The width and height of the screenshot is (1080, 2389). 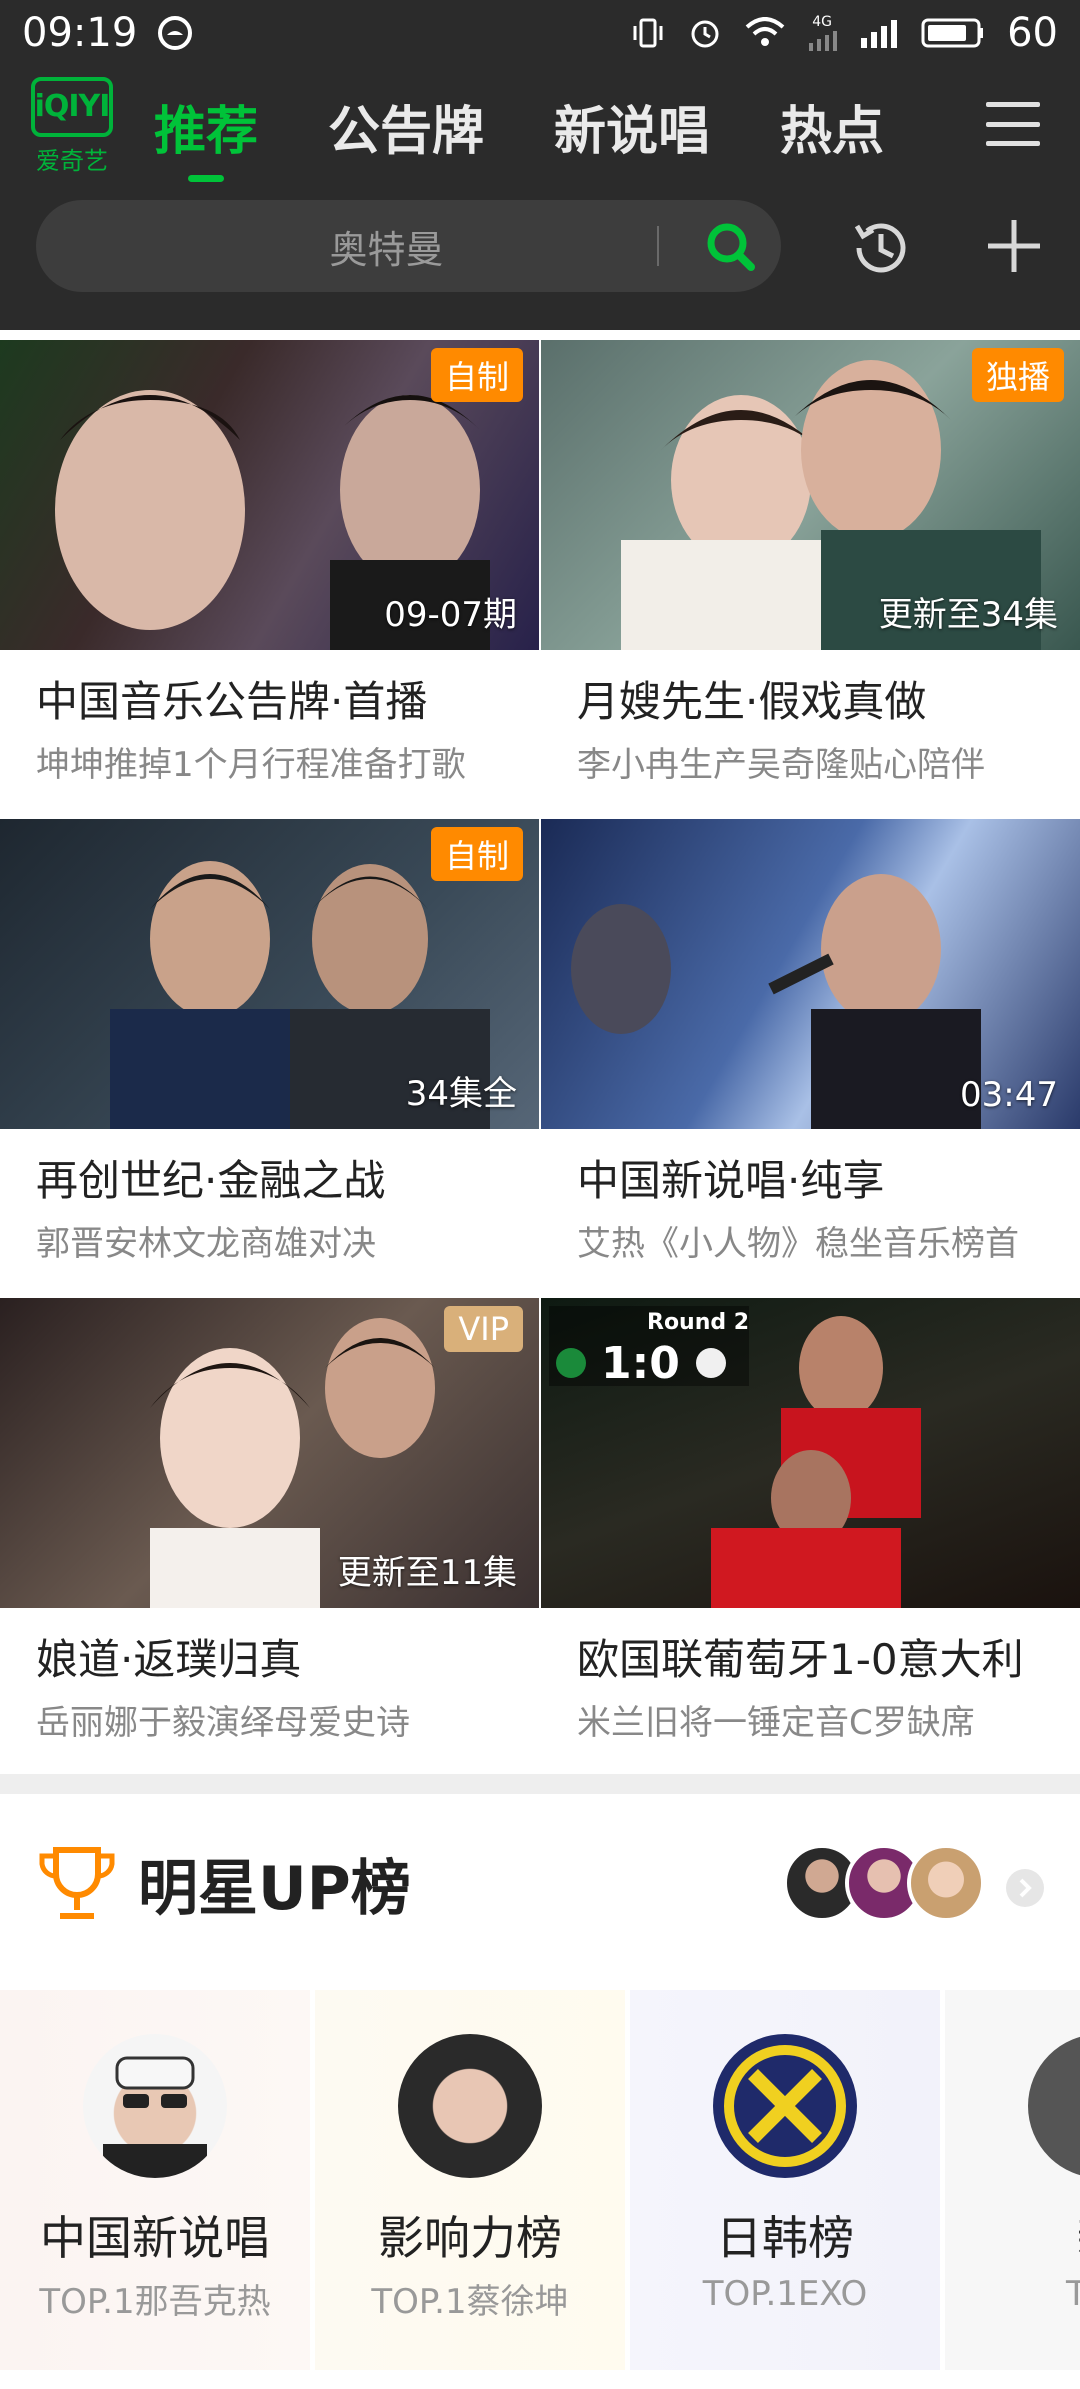 What do you see at coordinates (1014, 248) in the screenshot?
I see `add-icon` at bounding box center [1014, 248].